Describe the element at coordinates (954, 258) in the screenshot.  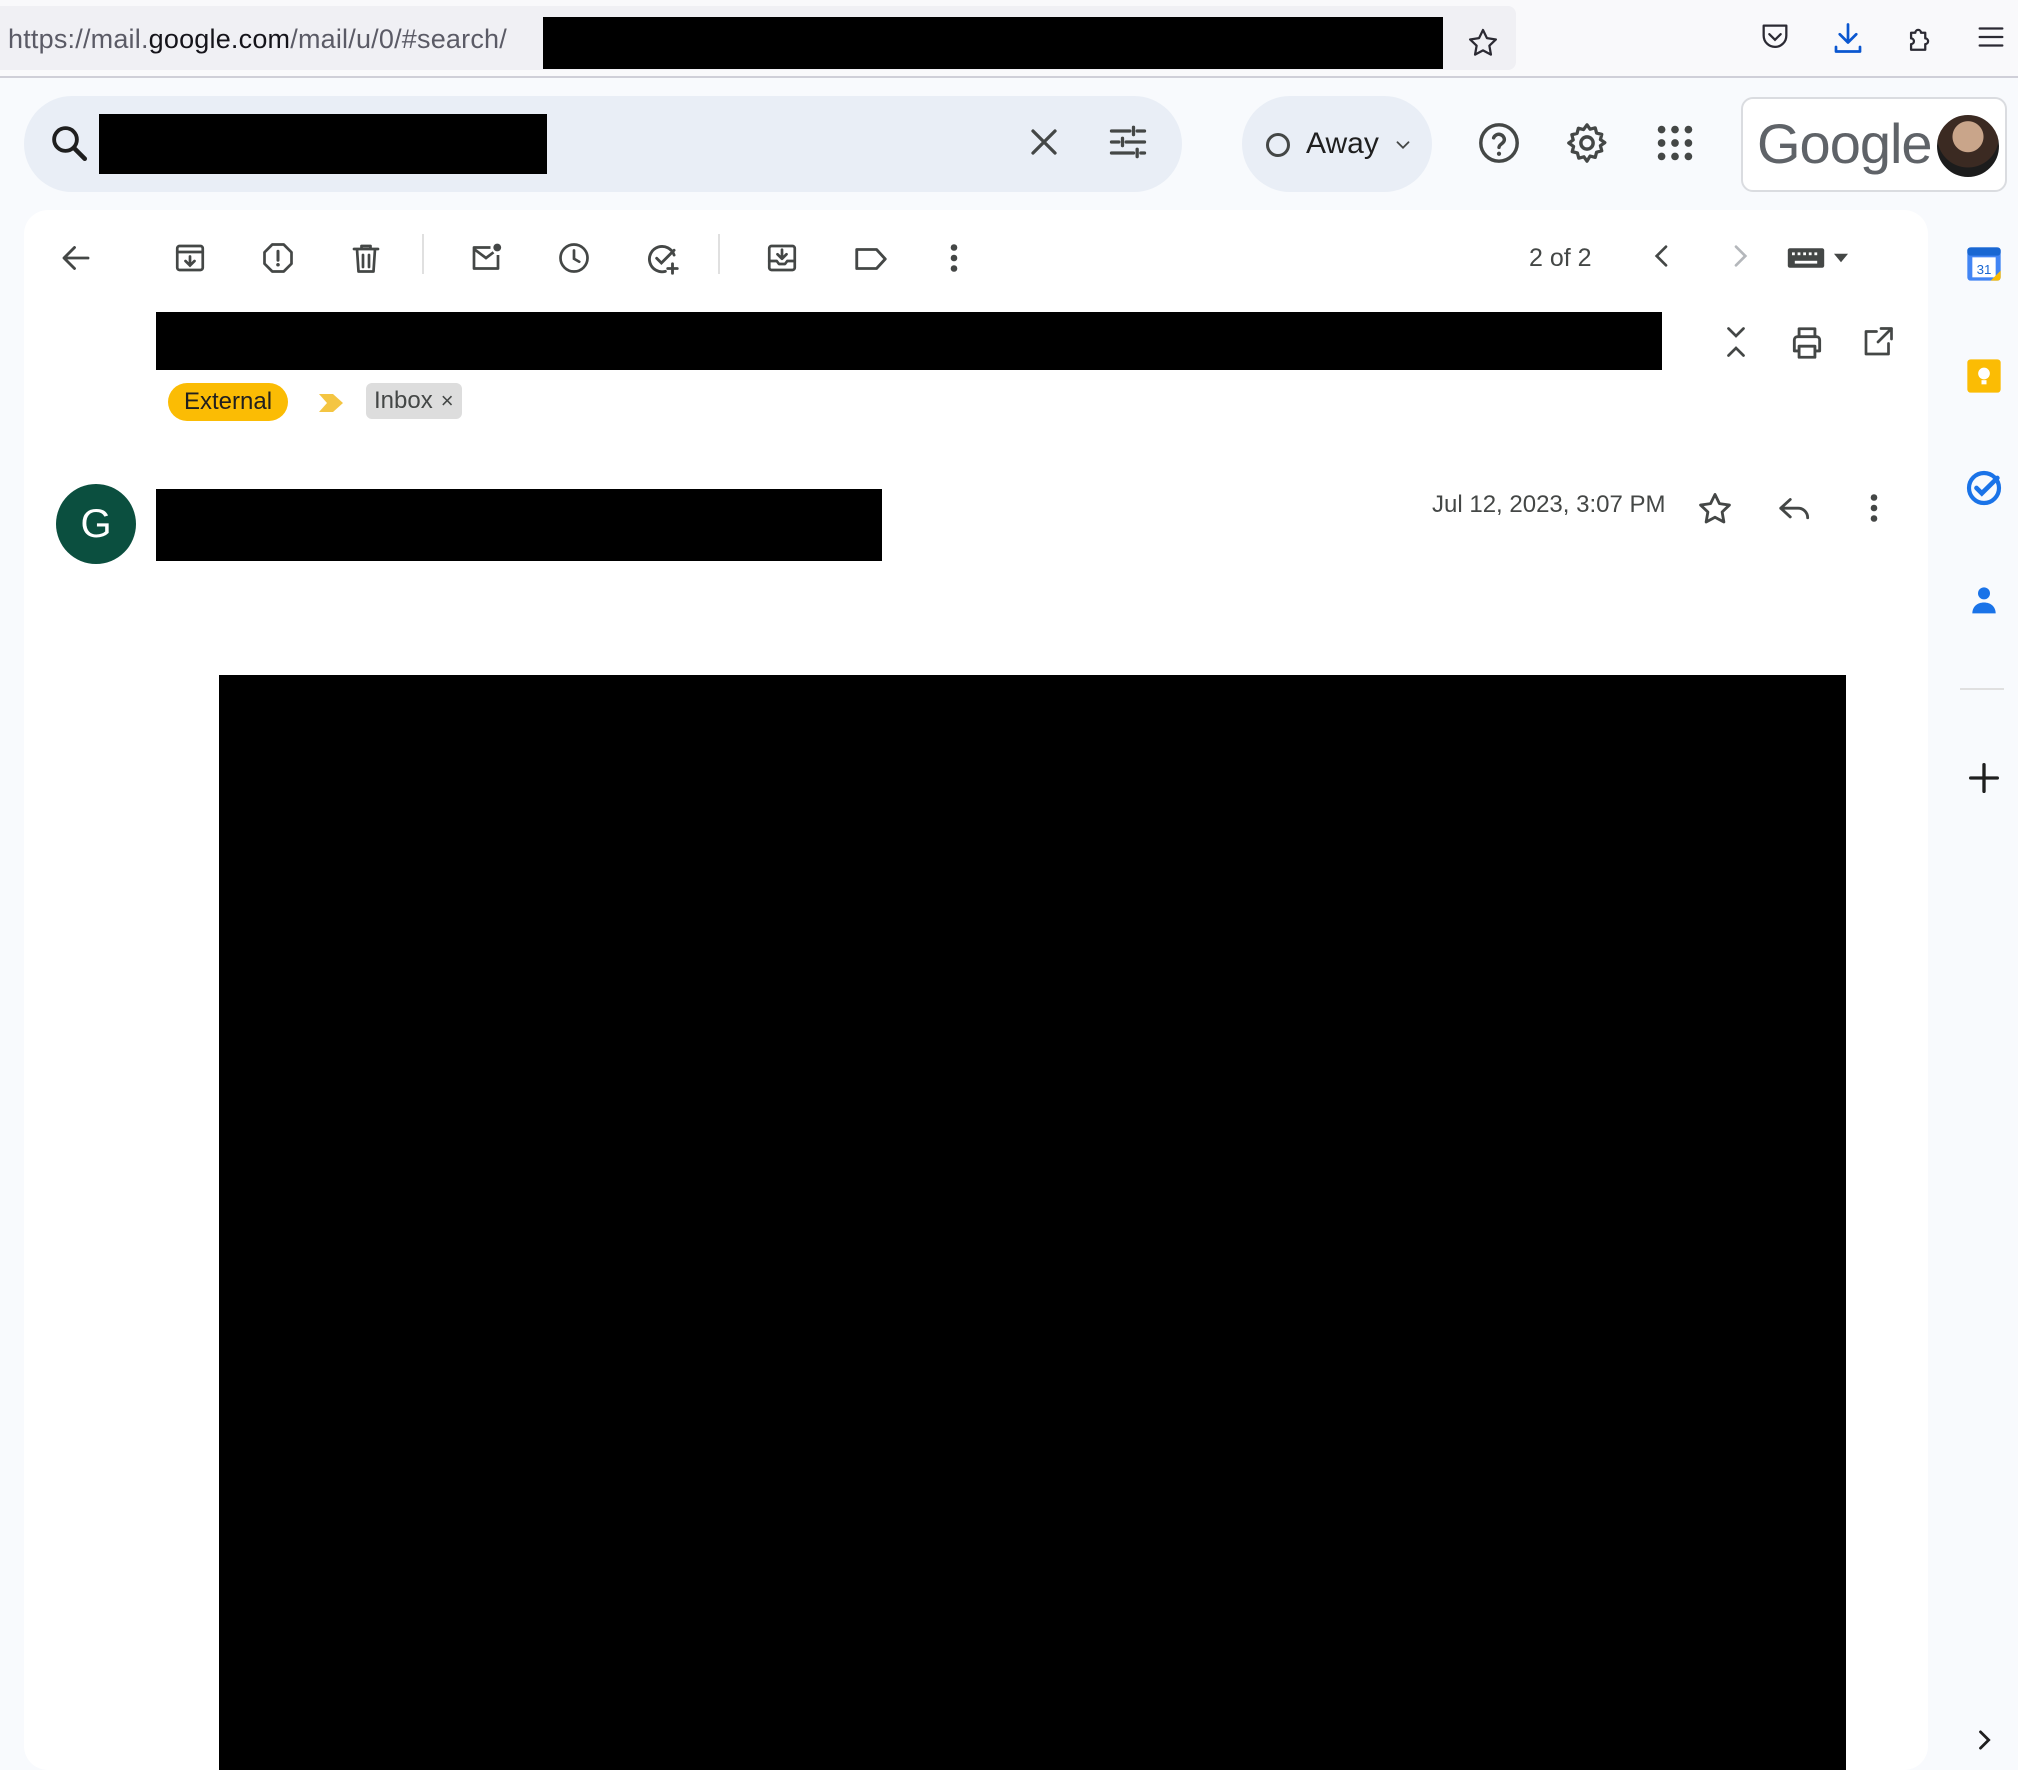
I see `more-options-icon` at that location.